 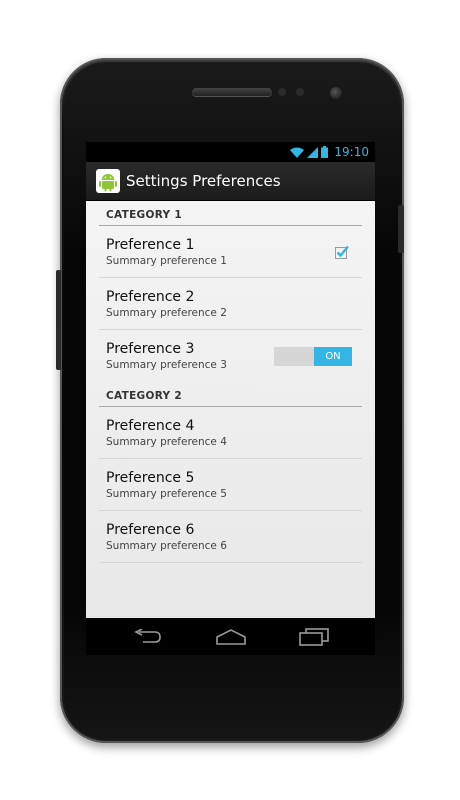 I want to click on recent-apps-icon, so click(x=313, y=637).